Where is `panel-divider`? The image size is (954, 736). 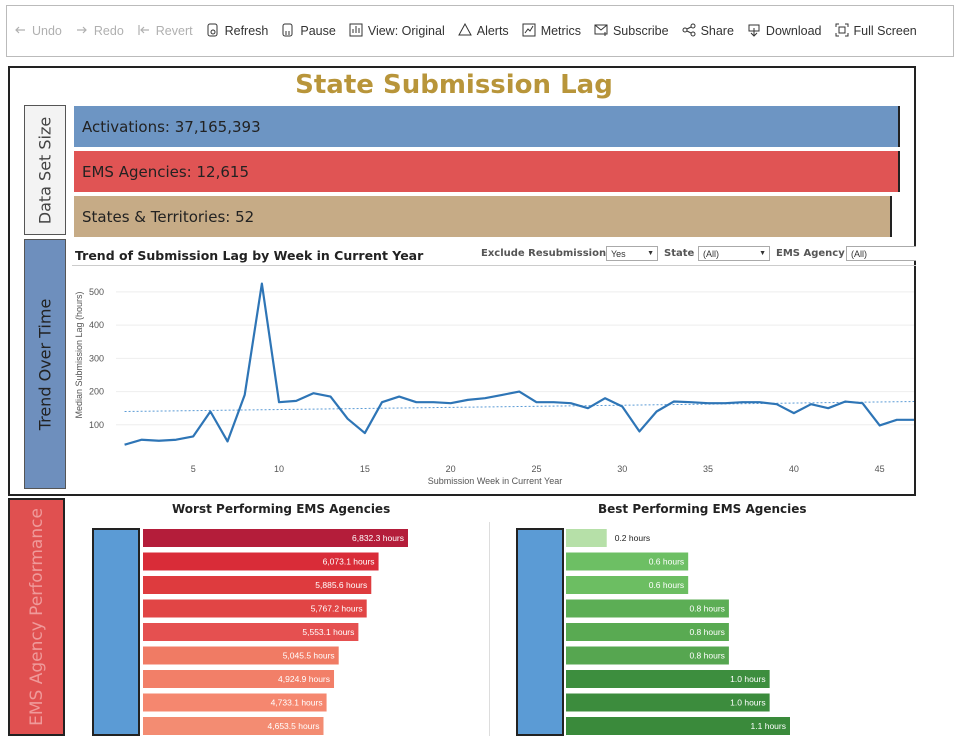
panel-divider is located at coordinates (489, 629).